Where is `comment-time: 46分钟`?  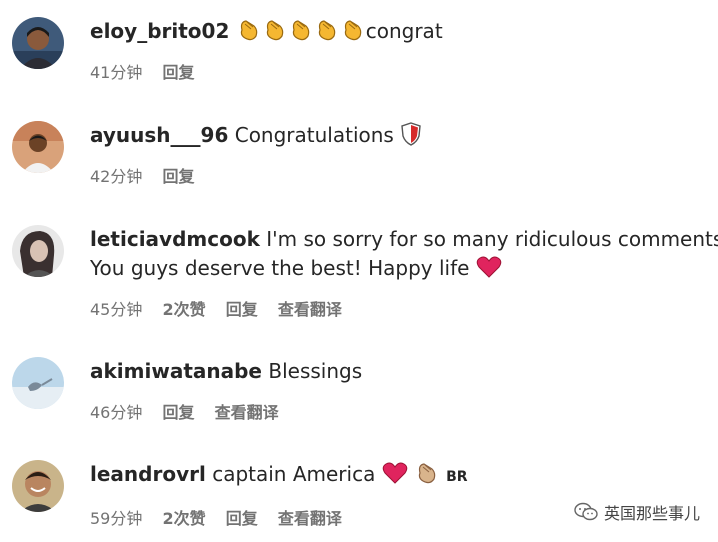 comment-time: 46分钟 is located at coordinates (116, 412).